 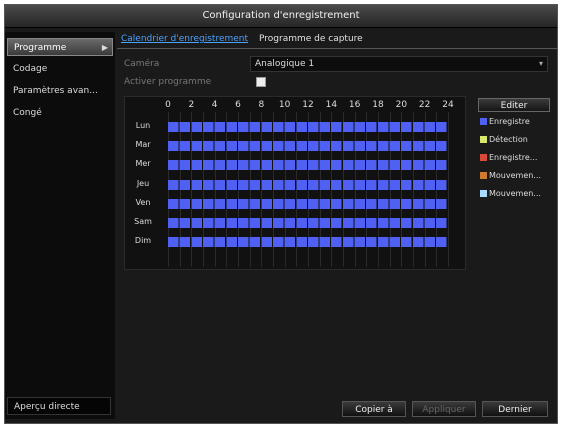 I want to click on chevron-right-icon: ▶, so click(x=104, y=47).